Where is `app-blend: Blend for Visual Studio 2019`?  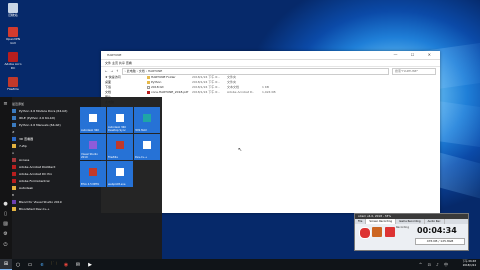 app-blend: Blend for Visual Studio 2019 is located at coordinates (45, 201).